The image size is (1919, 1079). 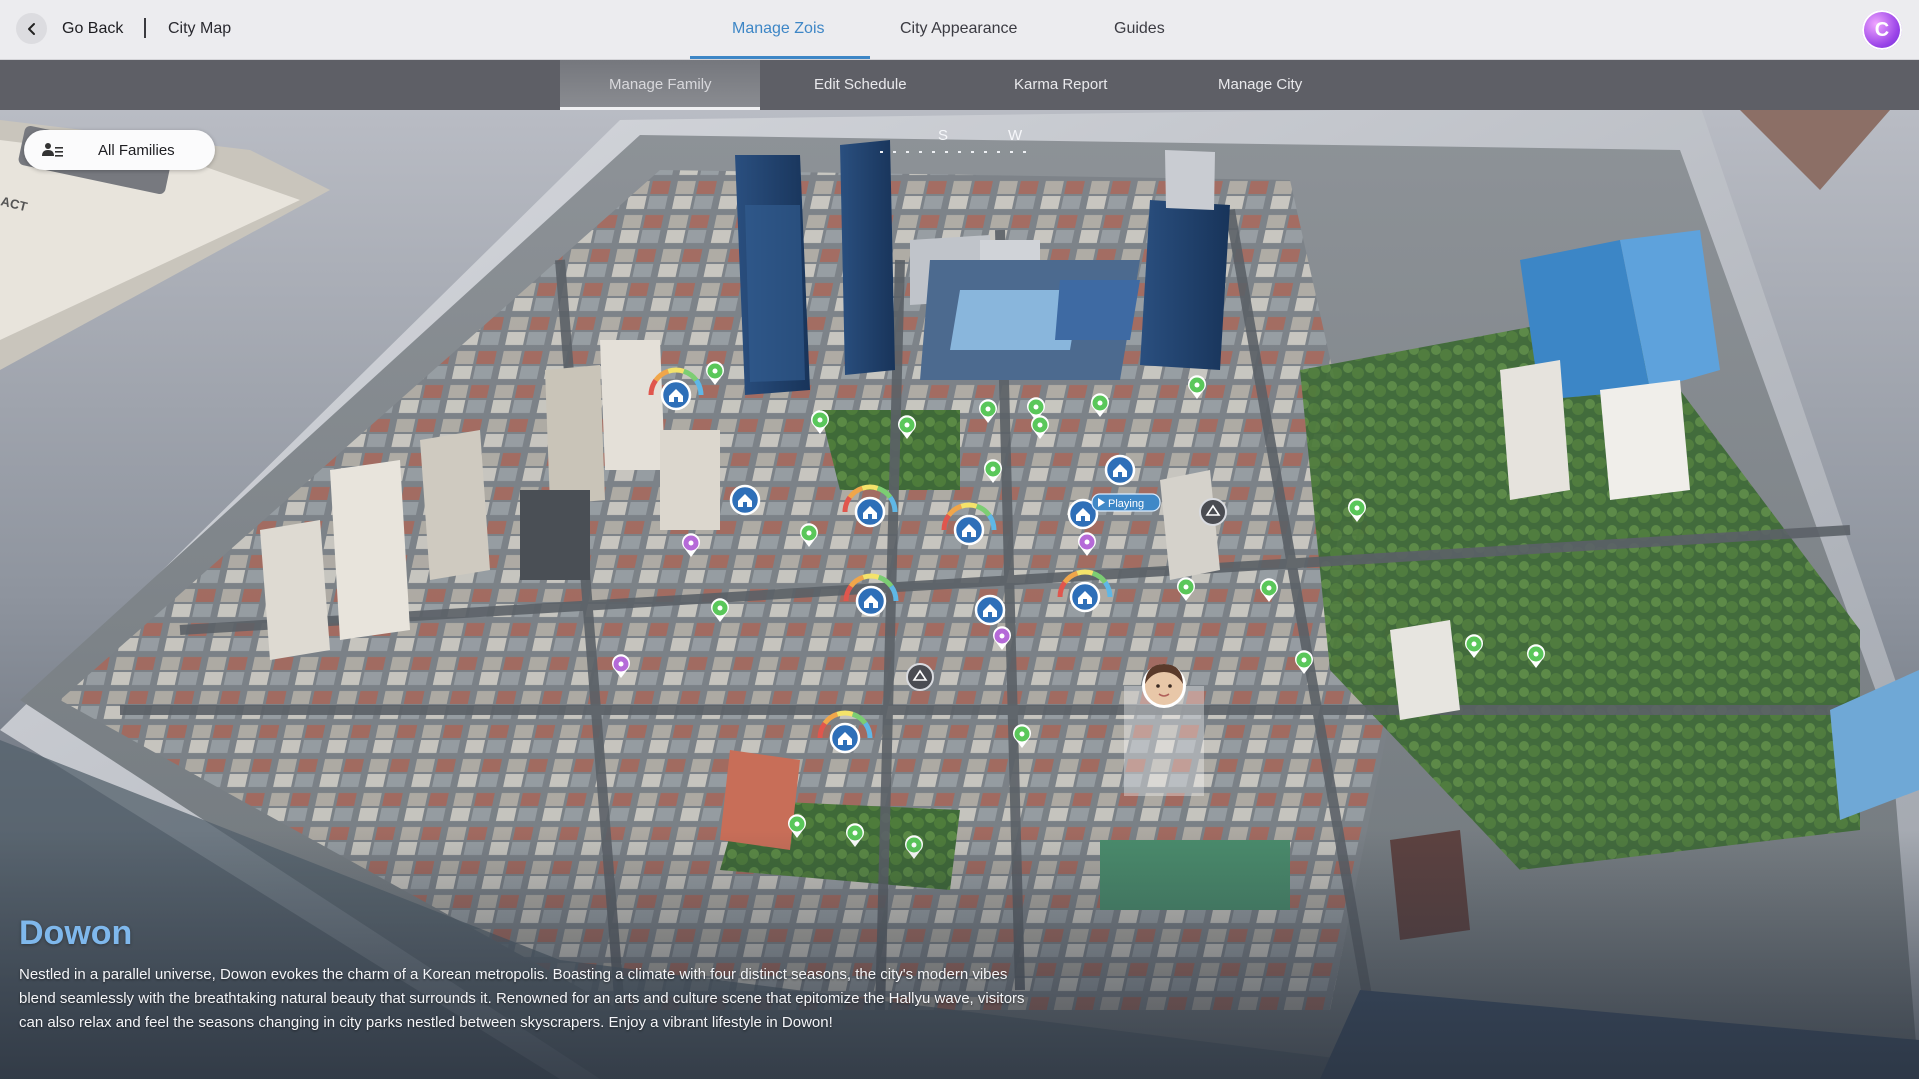 What do you see at coordinates (778, 29) in the screenshot?
I see `tab-manage-zois: Manage Zois` at bounding box center [778, 29].